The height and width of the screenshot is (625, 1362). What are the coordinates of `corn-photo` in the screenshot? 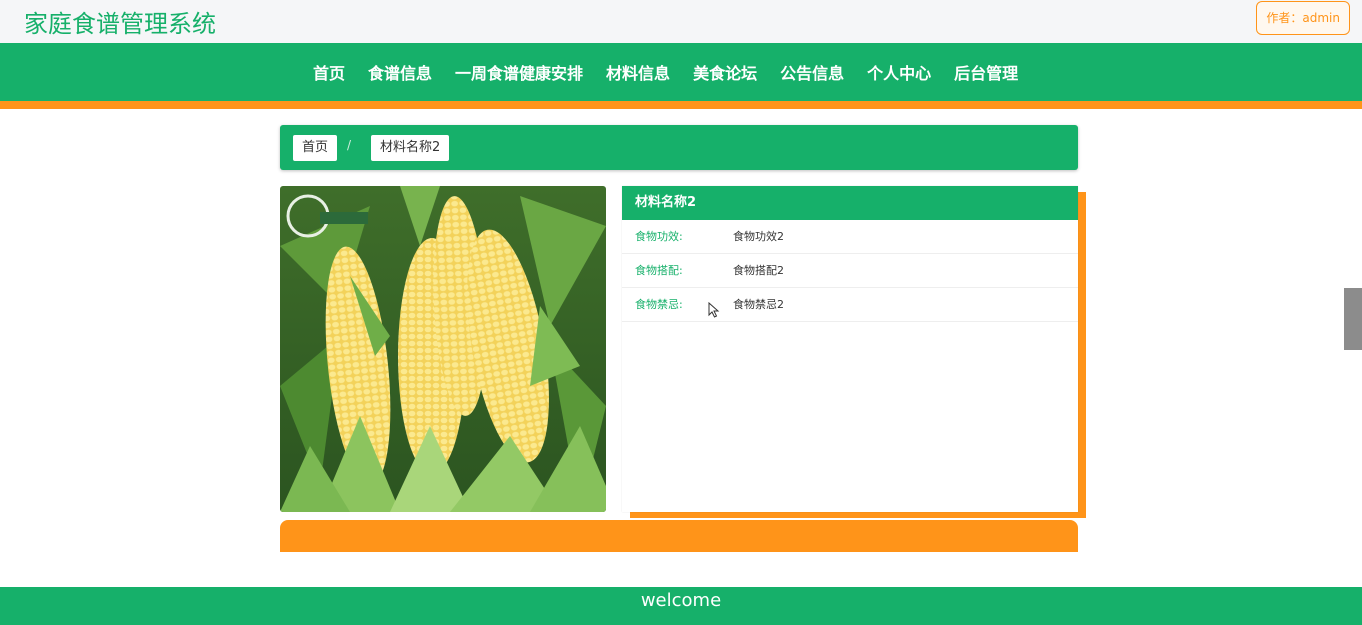 It's located at (443, 349).